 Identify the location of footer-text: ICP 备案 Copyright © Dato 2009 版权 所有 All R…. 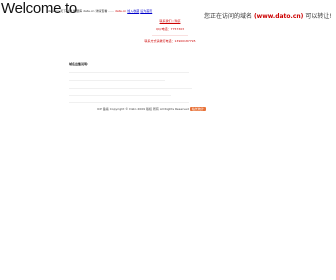
(143, 109).